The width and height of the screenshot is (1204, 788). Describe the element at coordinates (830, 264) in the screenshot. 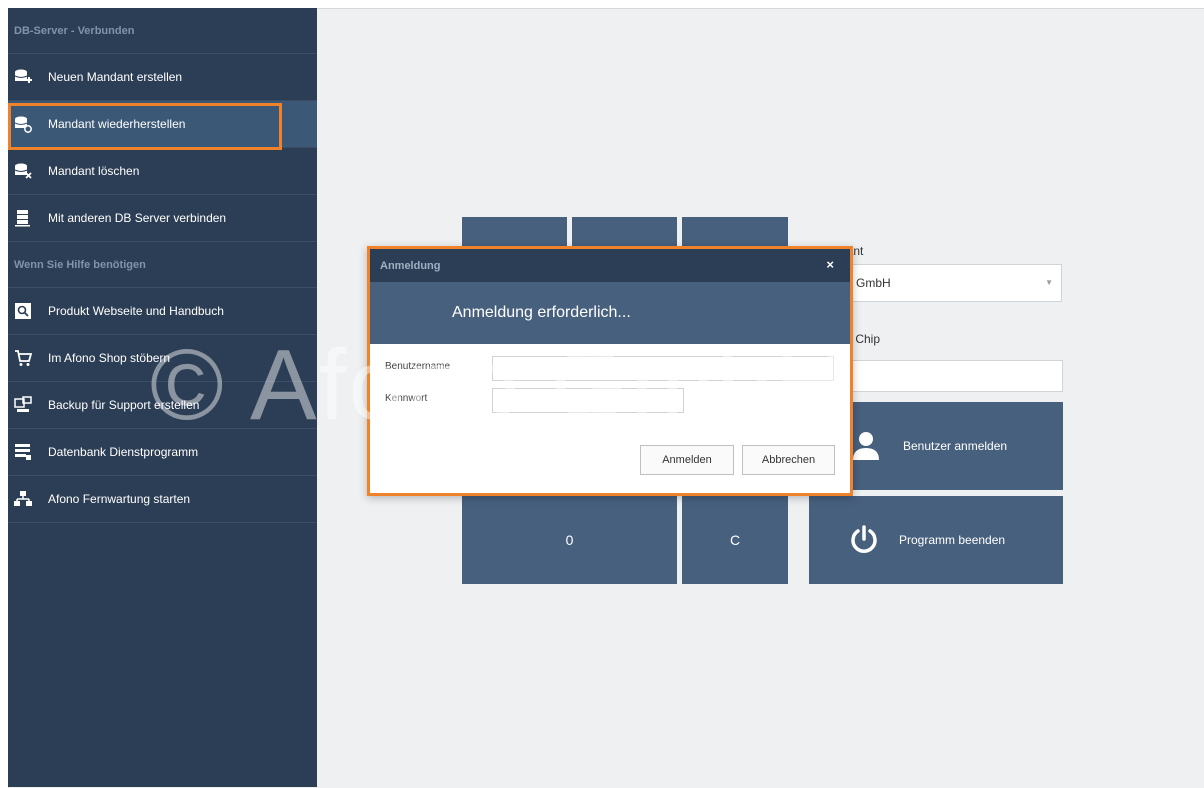

I see `close-icon: ×` at that location.